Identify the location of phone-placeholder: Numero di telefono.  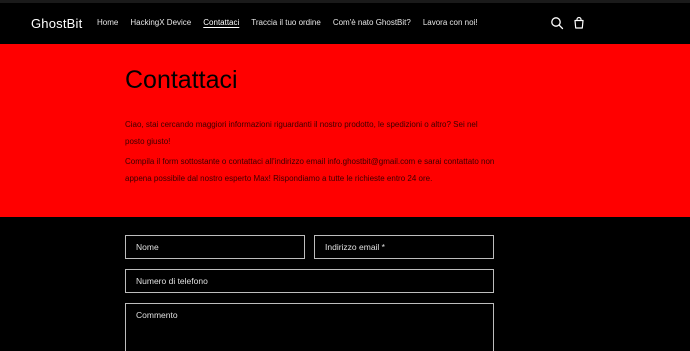
(172, 281).